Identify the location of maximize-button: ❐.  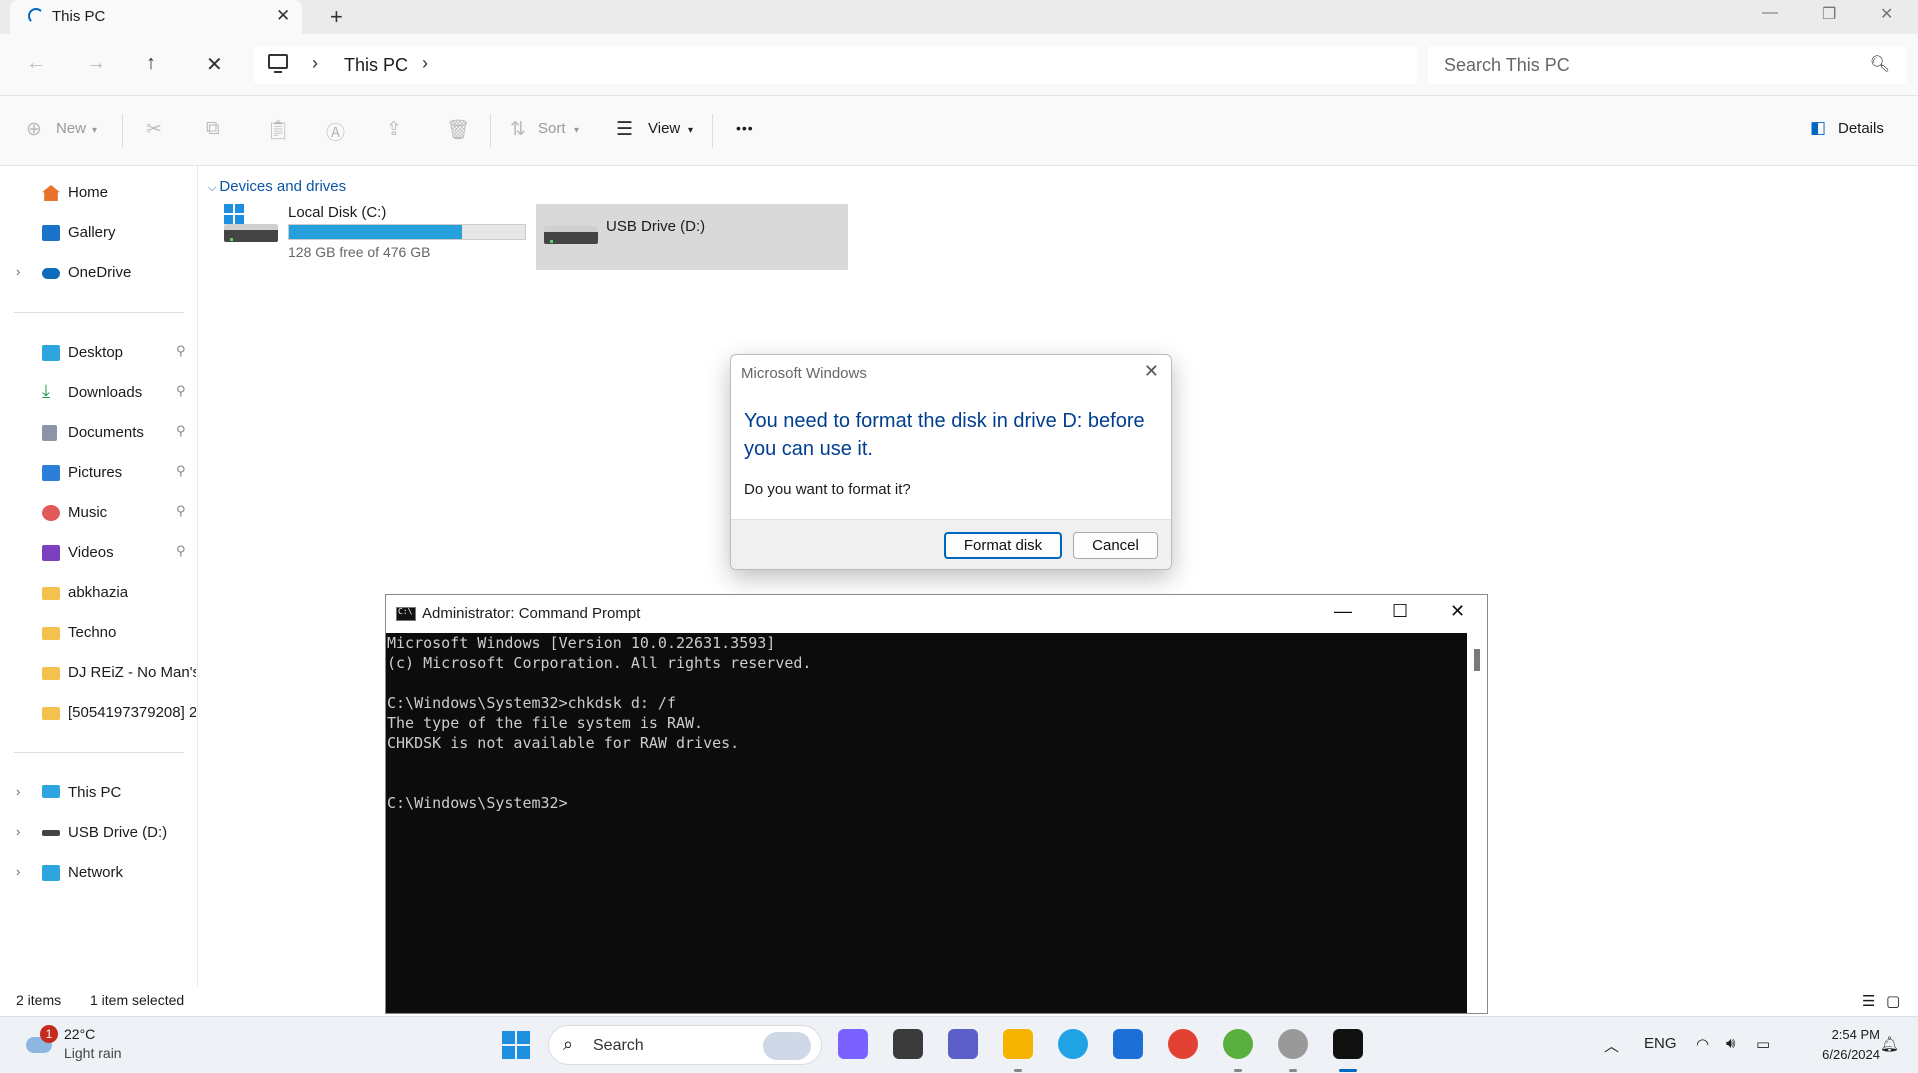
(1829, 14).